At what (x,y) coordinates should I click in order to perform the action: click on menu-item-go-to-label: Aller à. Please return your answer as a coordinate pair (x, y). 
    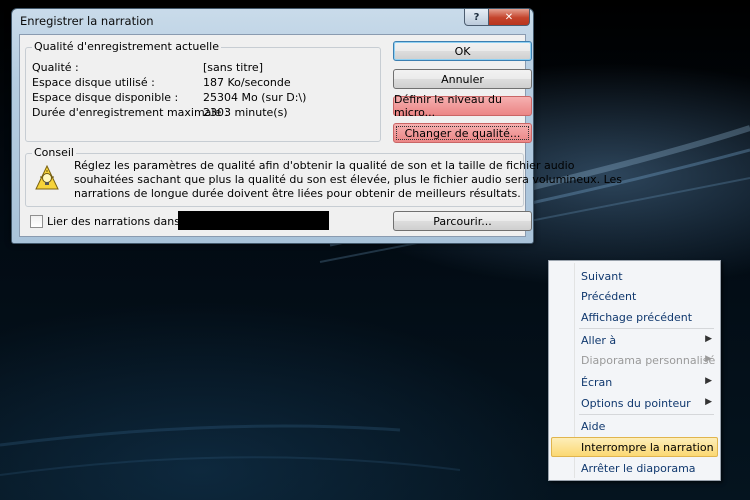
    Looking at the image, I should click on (599, 340).